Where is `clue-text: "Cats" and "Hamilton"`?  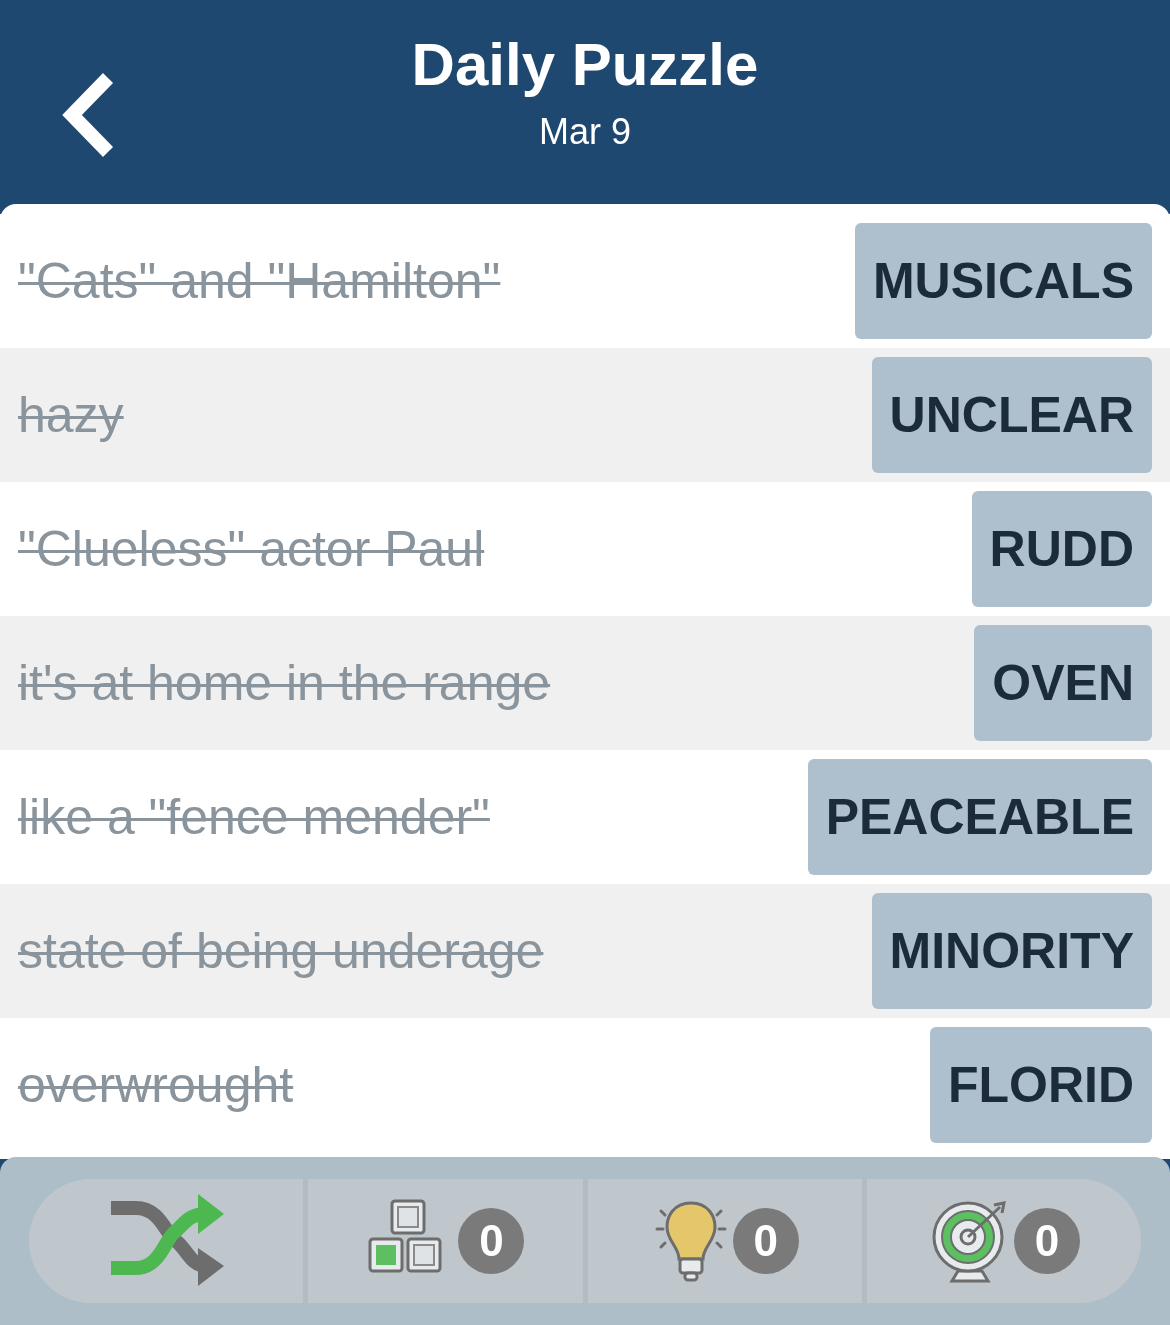 clue-text: "Cats" and "Hamilton" is located at coordinates (259, 281).